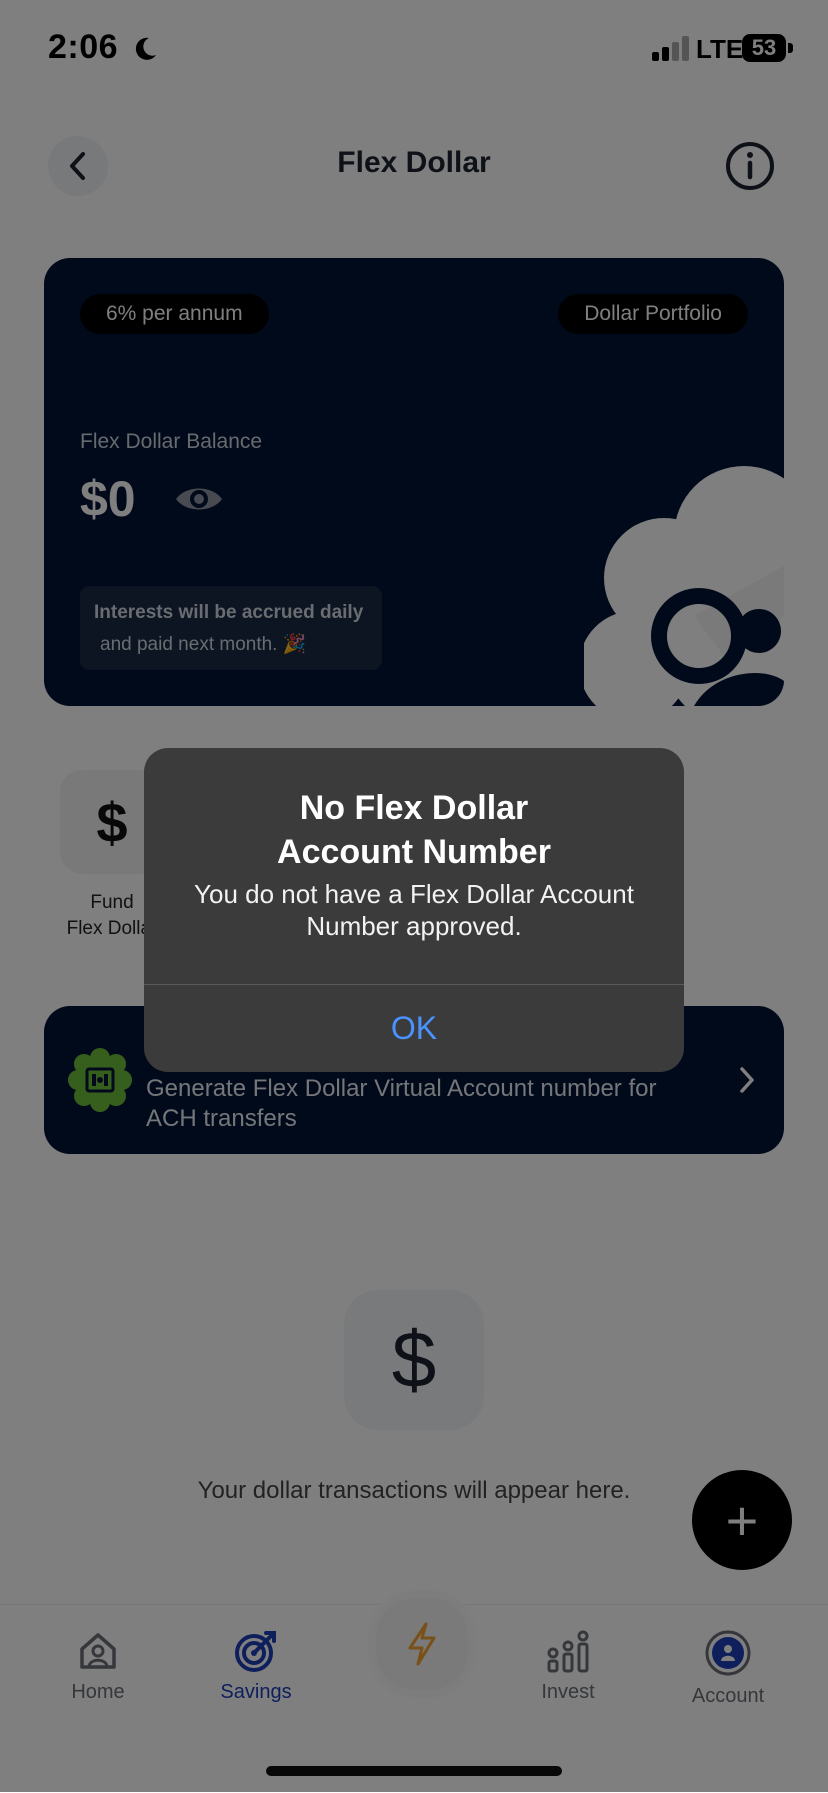 The height and width of the screenshot is (1793, 828). What do you see at coordinates (414, 808) in the screenshot?
I see `alert-title-line-1: No Flex Dollar` at bounding box center [414, 808].